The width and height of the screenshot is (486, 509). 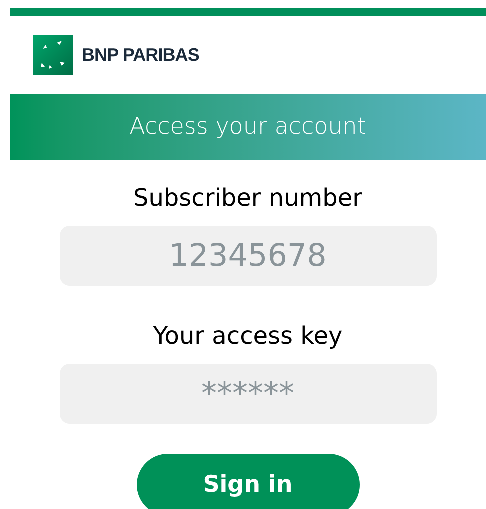 What do you see at coordinates (248, 336) in the screenshot?
I see `field-label: Your access key` at bounding box center [248, 336].